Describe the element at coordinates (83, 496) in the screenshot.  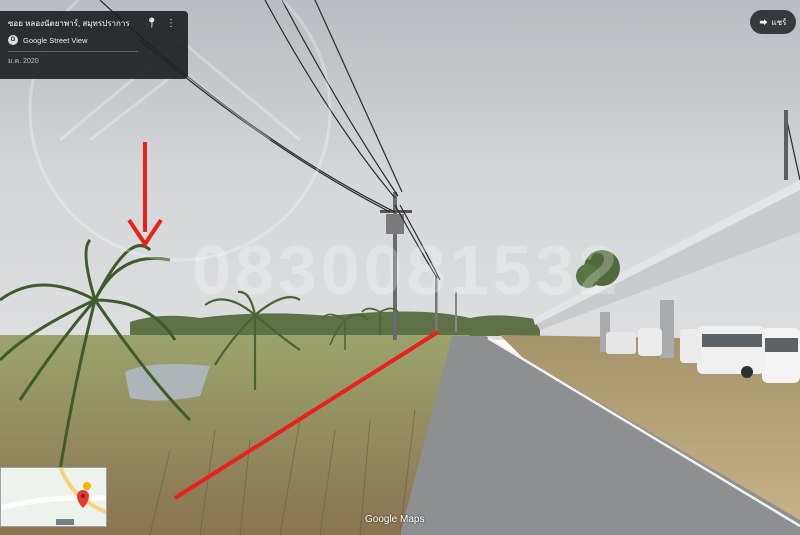
I see `location-marker-dot` at that location.